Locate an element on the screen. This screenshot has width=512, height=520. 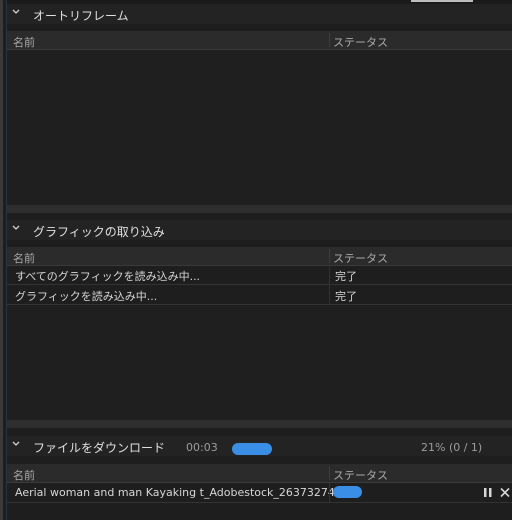
graphics-hscroll is located at coordinates (259, 424).